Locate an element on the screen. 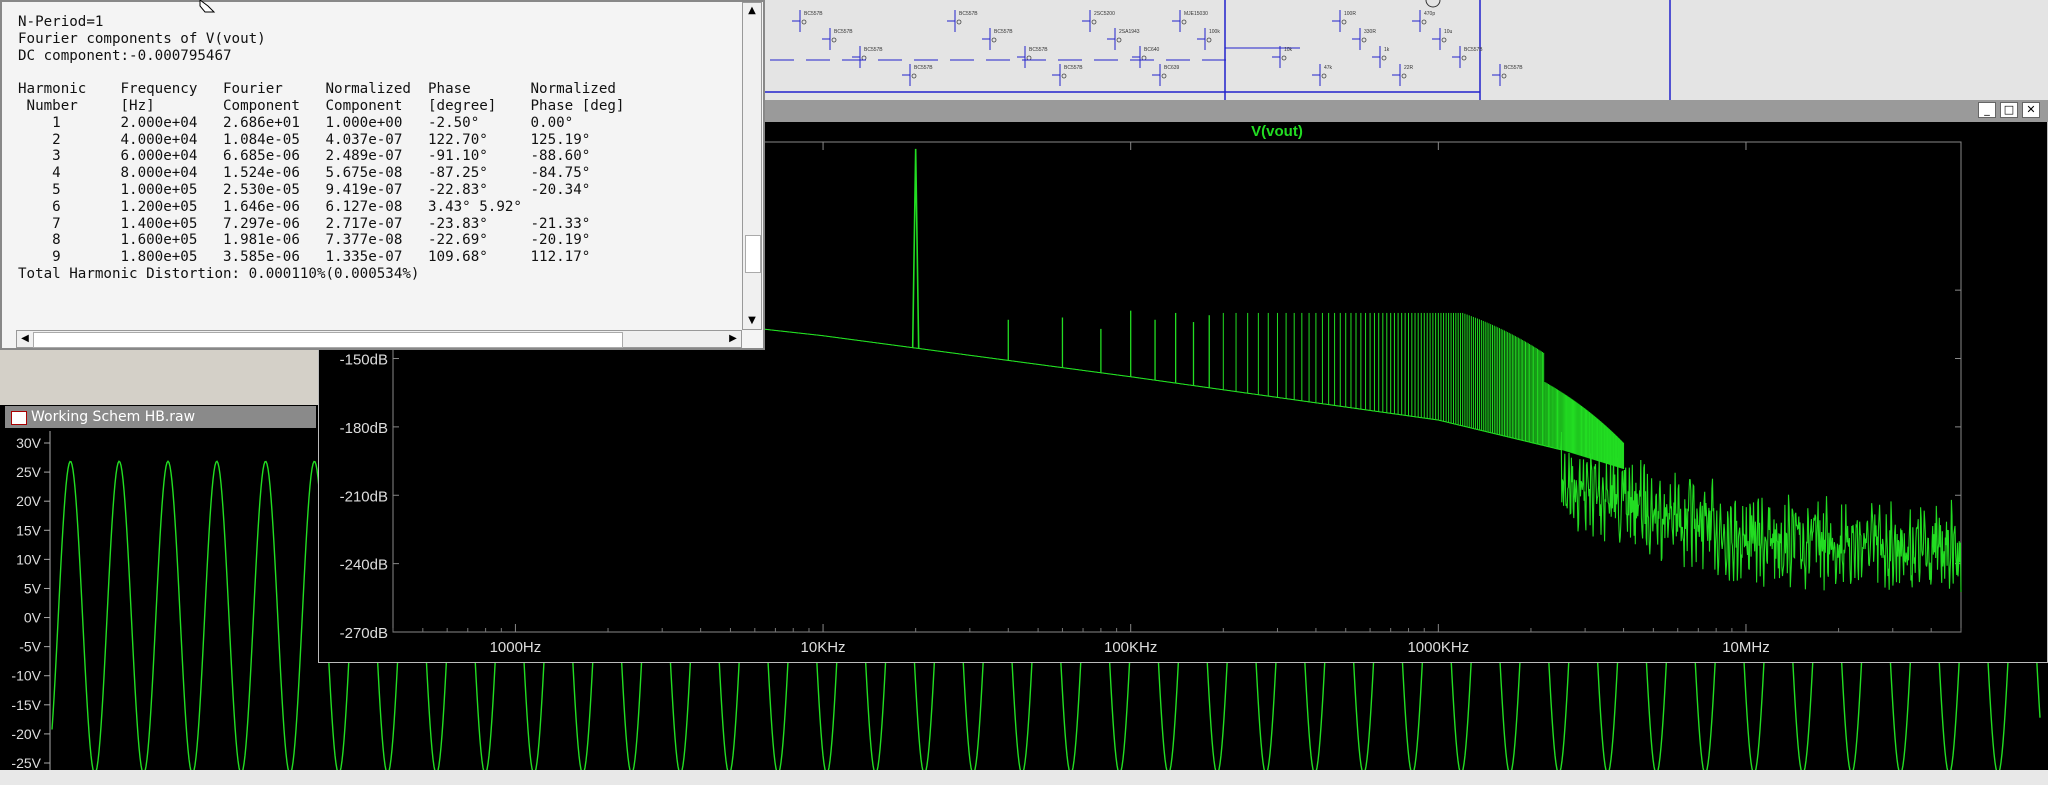 Image resolution: width=2048 pixels, height=785 pixels. component-label: 330R is located at coordinates (1370, 32).